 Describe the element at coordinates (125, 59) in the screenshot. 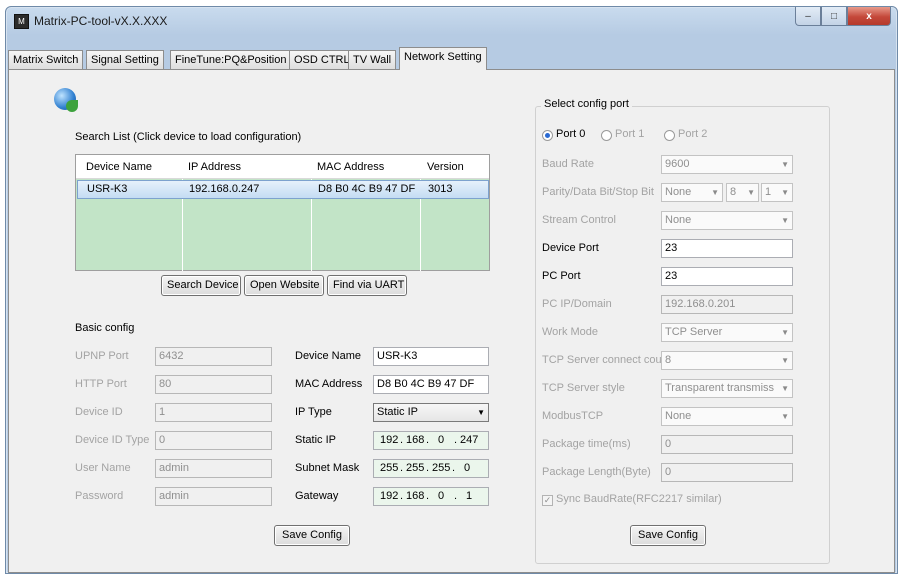

I see `tab-signal-setting: Signal Setting` at that location.